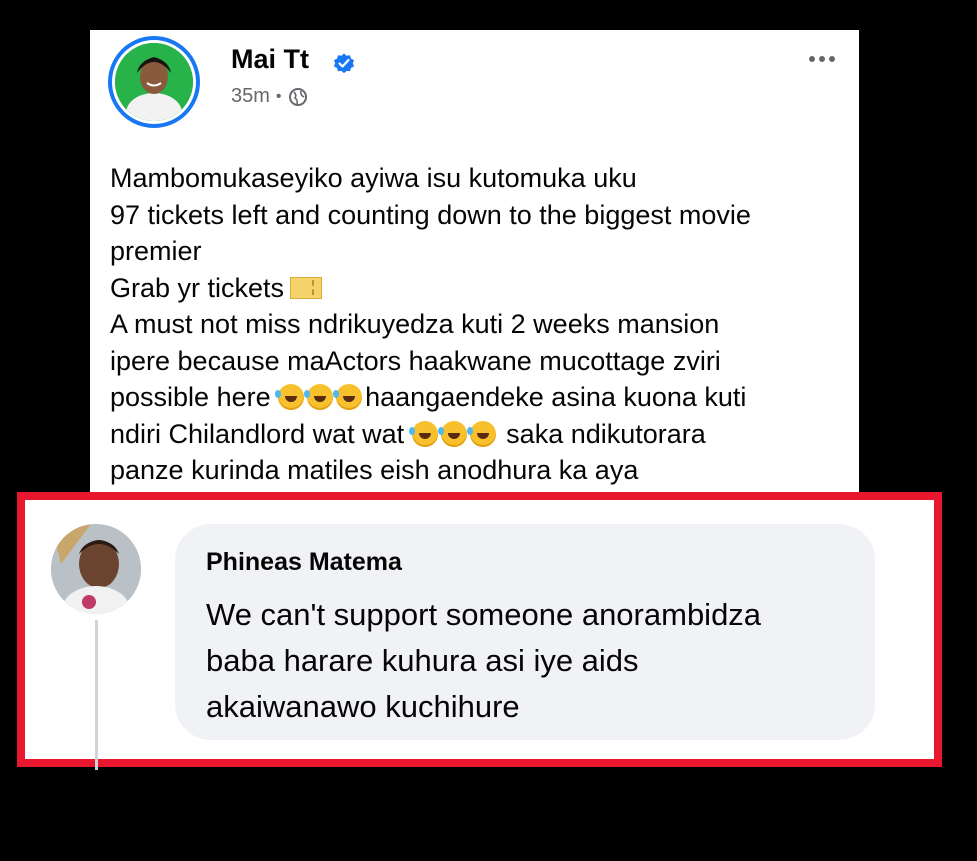 The width and height of the screenshot is (977, 861). Describe the element at coordinates (556, 397) in the screenshot. I see `post-line-text: haangaendeke asina kuona kuti` at that location.